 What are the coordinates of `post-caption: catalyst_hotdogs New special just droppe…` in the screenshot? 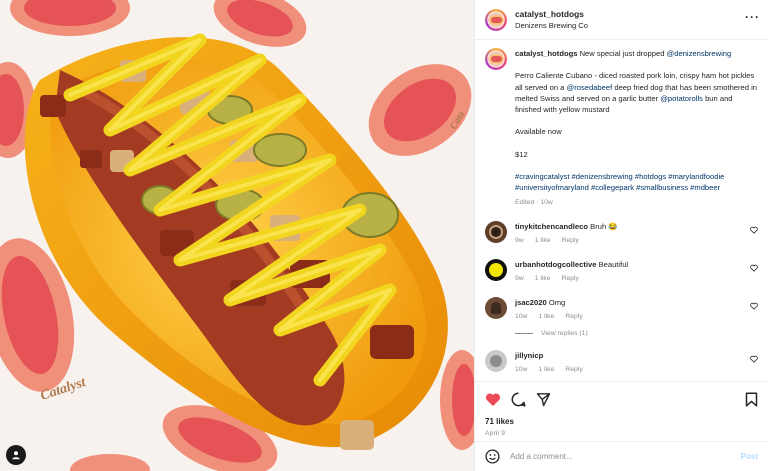 It's located at (621, 128).